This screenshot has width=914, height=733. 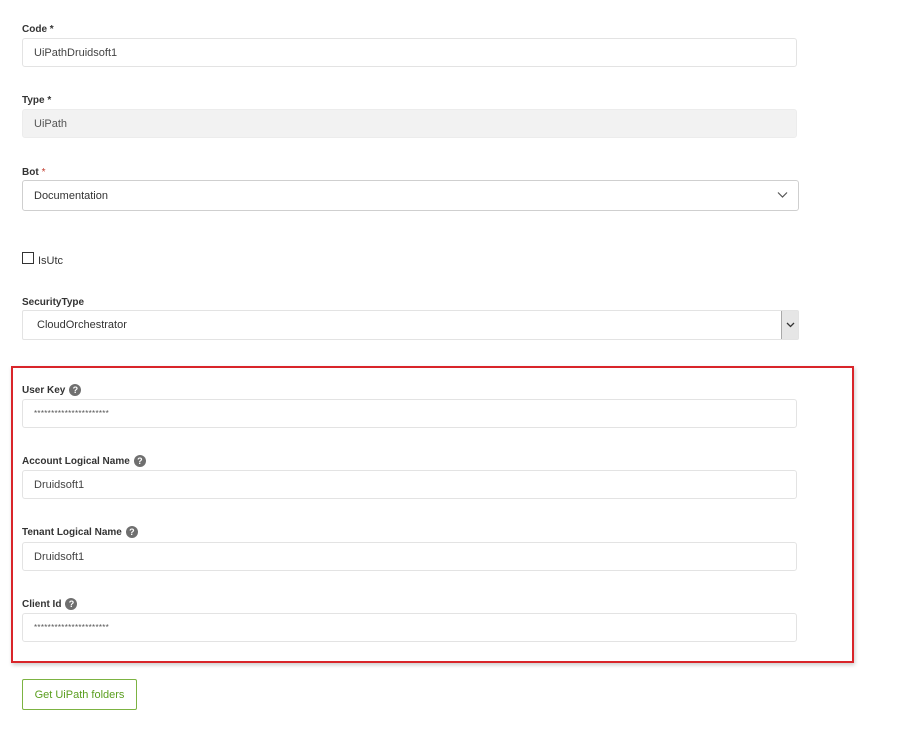 I want to click on account-logical-name-input: Druidsoft1, so click(x=409, y=484).